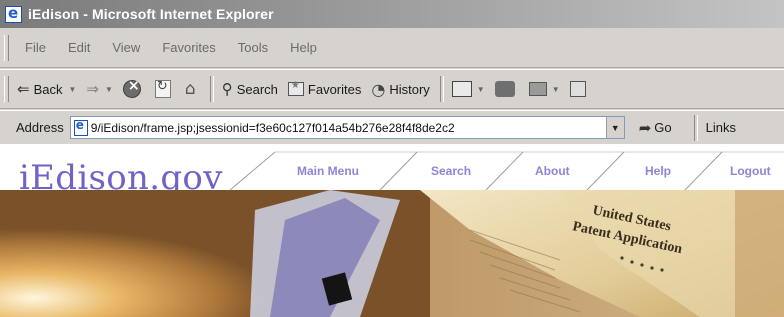 This screenshot has height=317, width=784. I want to click on nav-main-menu: Main Menu, so click(328, 171).